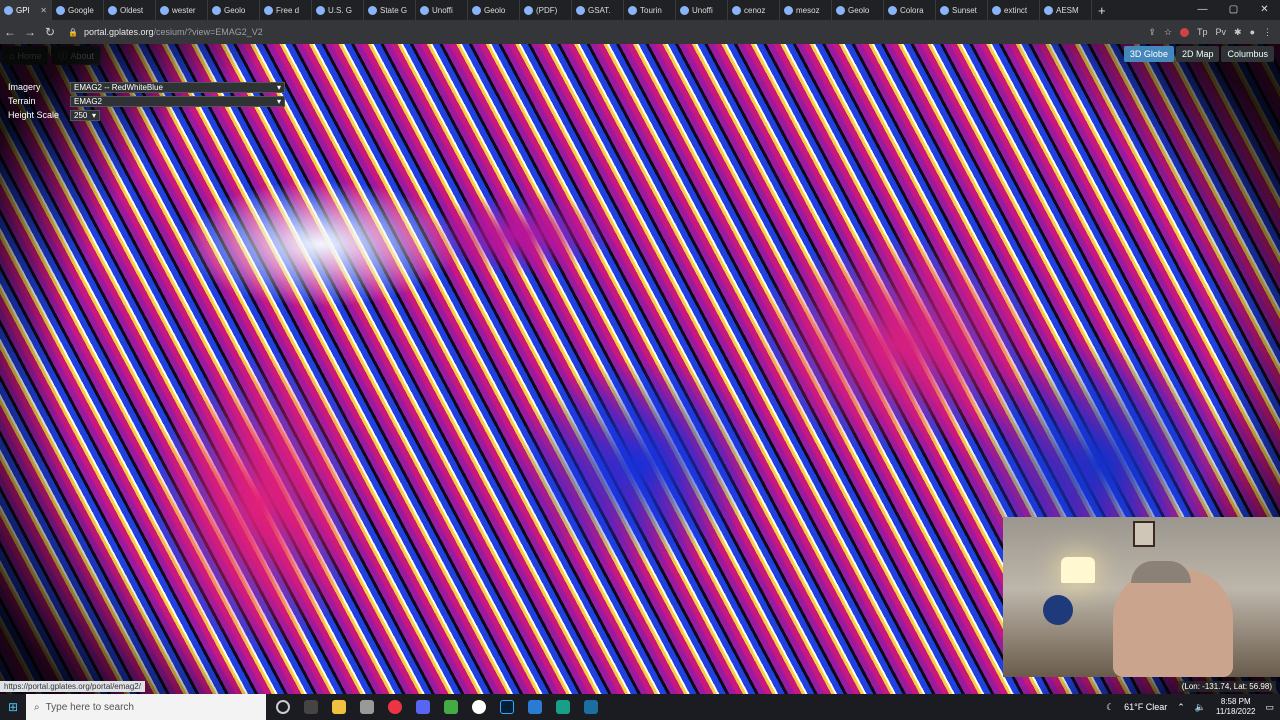  Describe the element at coordinates (563, 707) in the screenshot. I see `app-teal-icon` at that location.